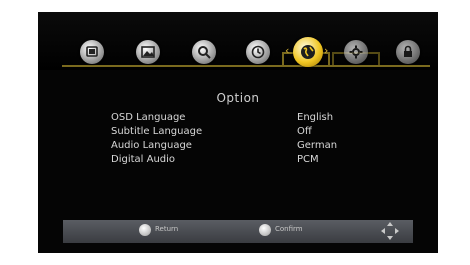 Image resolution: width=470 pixels, height=265 pixels. I want to click on option-label: Digital Audio, so click(143, 159).